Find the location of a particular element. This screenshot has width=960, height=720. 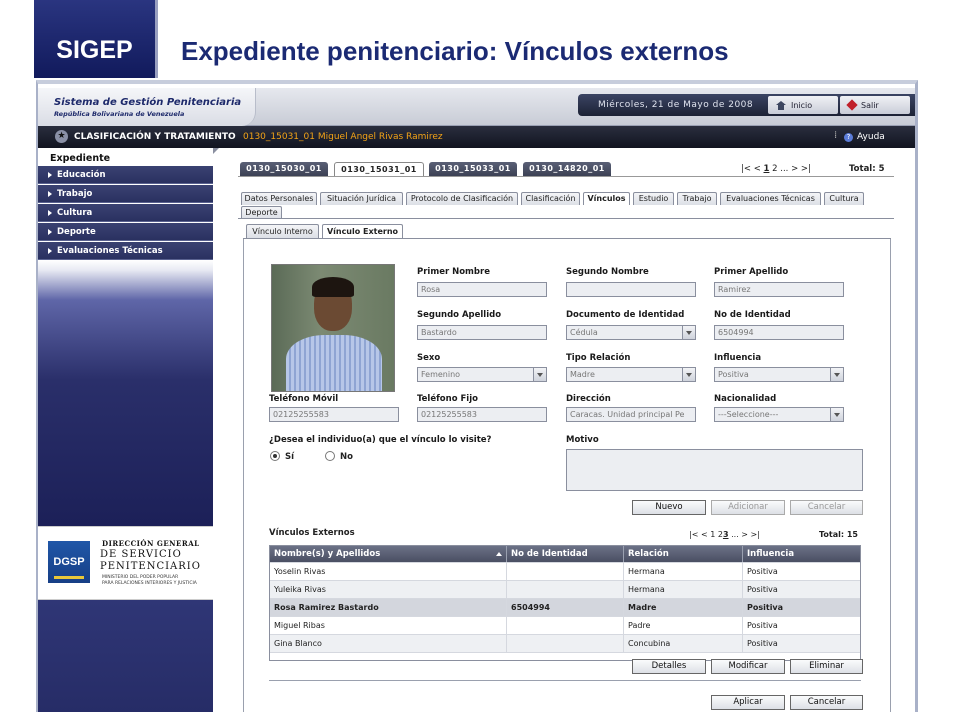

tab-estudio: Estudio is located at coordinates (653, 198).